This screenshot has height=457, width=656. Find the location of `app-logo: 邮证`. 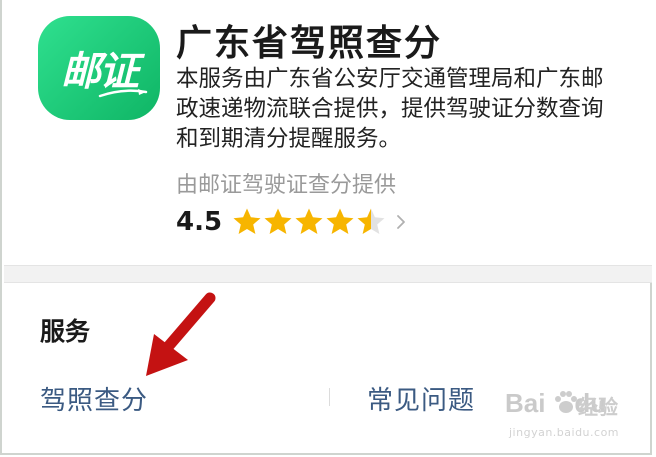

app-logo: 邮证 is located at coordinates (99, 68).